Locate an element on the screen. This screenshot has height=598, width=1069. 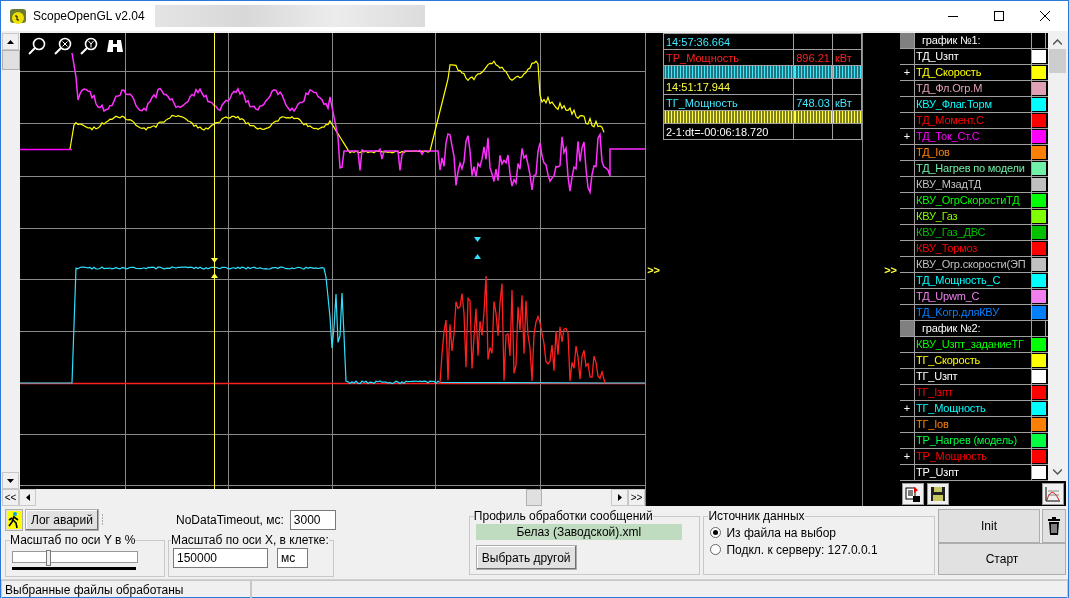
left-arrow-icon is located at coordinates (27, 497).